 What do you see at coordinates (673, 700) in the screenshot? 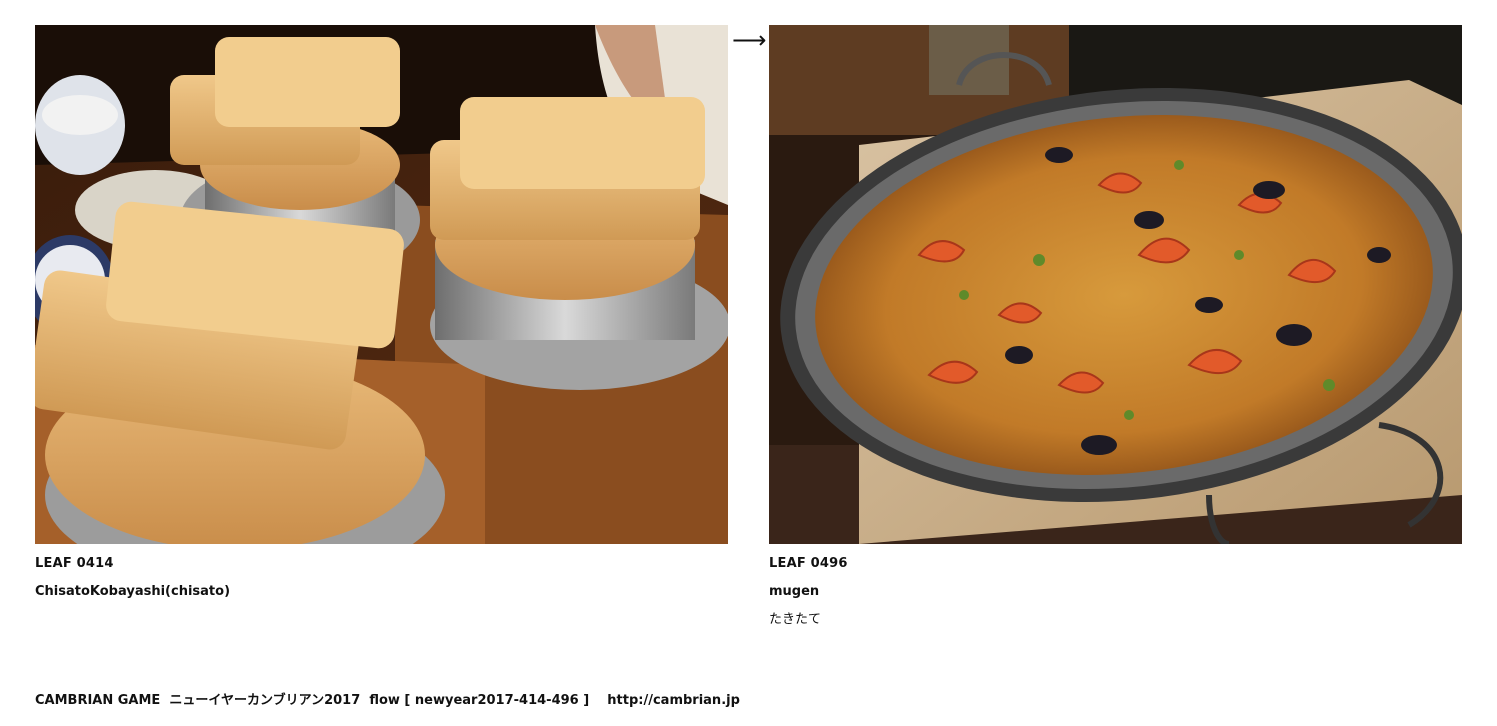
I see `footer-url-link: http://cambrian.jp` at bounding box center [673, 700].